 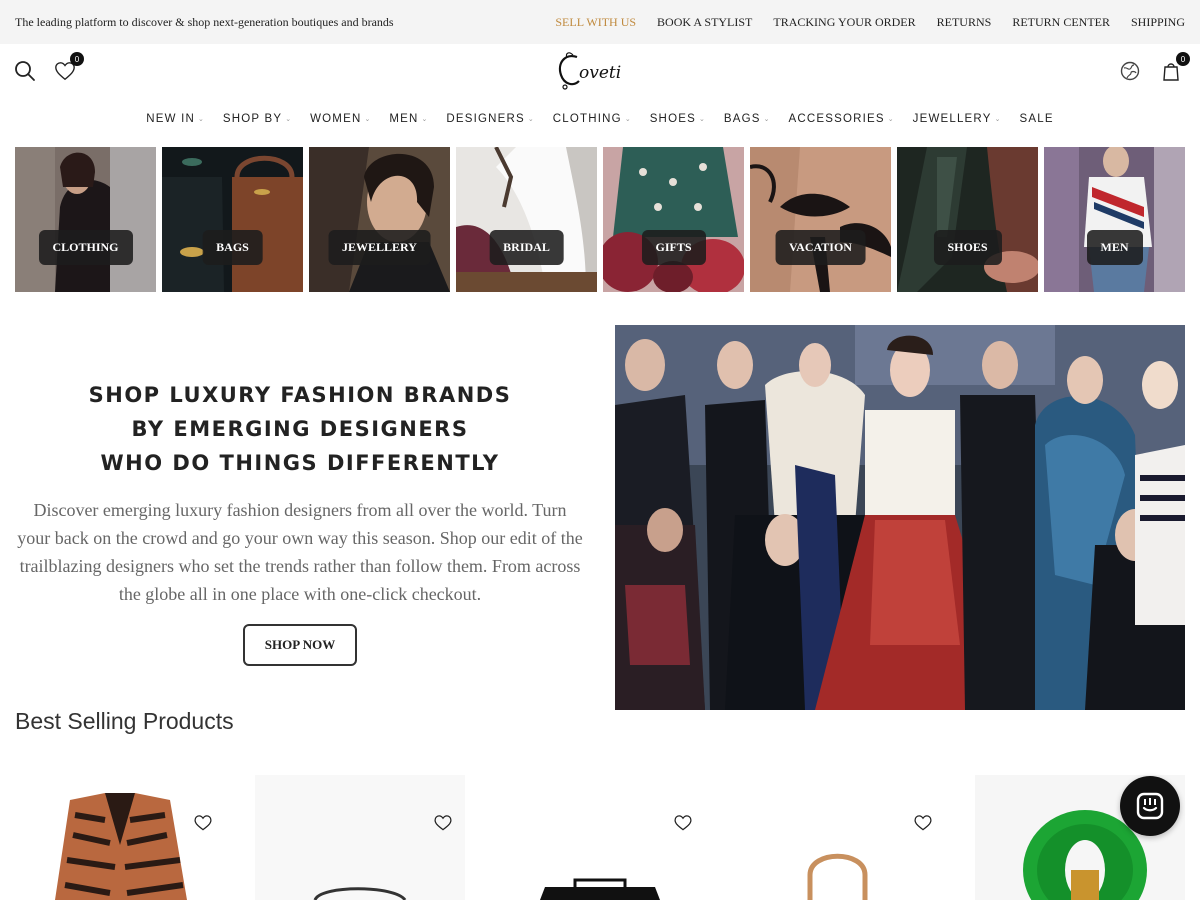 I want to click on svg-text: oveti, so click(x=600, y=73).